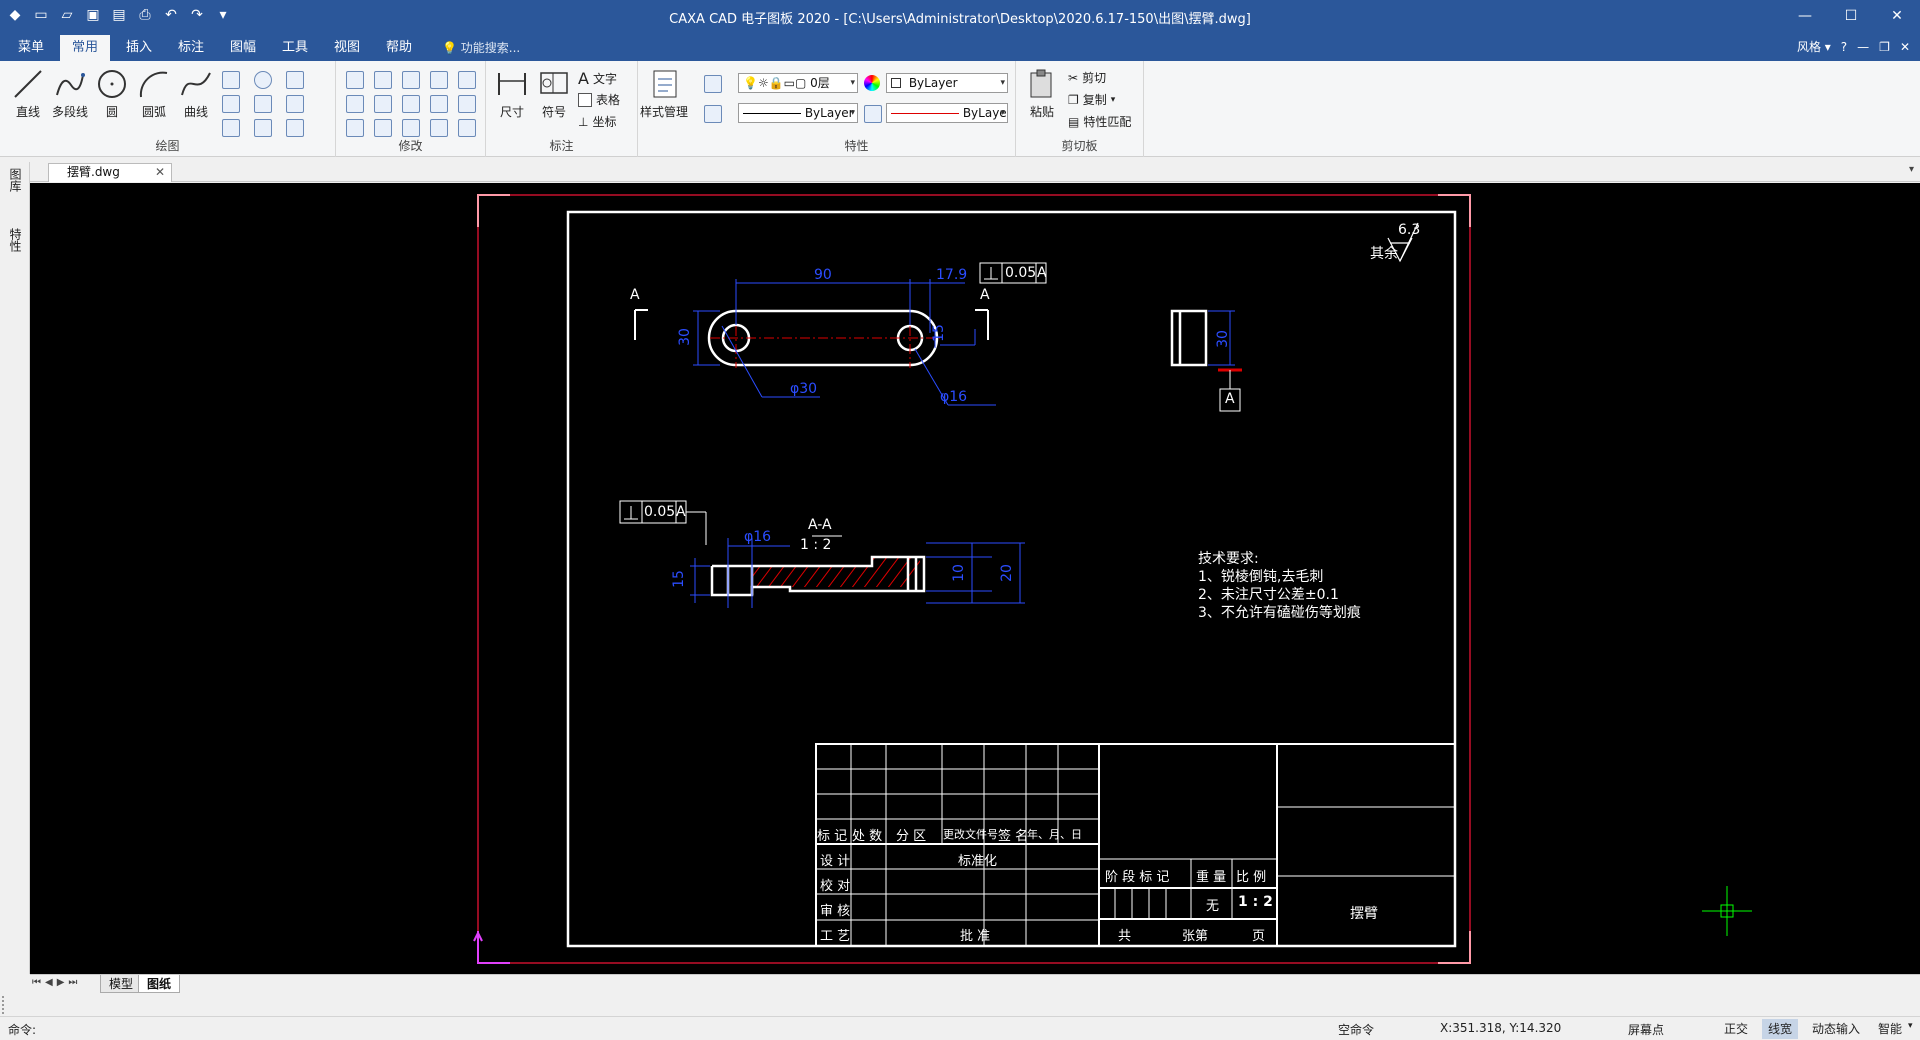 The image size is (1920, 1040). Describe the element at coordinates (15, 240) in the screenshot. I see `properties-panel-tab: 特性` at that location.